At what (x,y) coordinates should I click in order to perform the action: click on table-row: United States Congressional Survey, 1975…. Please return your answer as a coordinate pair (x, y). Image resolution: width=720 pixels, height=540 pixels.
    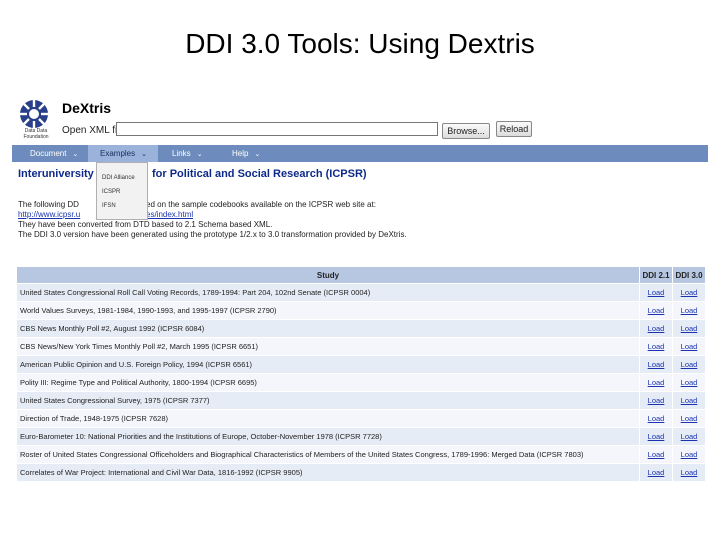
    Looking at the image, I should click on (361, 400).